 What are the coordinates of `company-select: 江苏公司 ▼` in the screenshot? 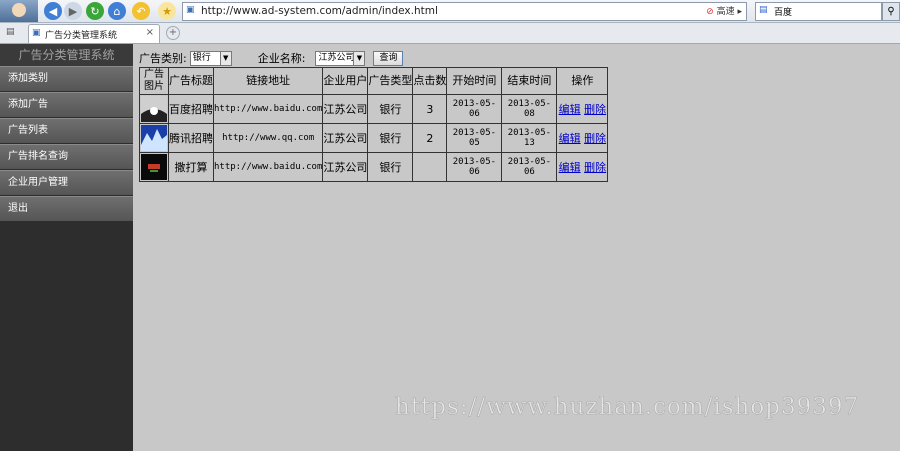 It's located at (340, 58).